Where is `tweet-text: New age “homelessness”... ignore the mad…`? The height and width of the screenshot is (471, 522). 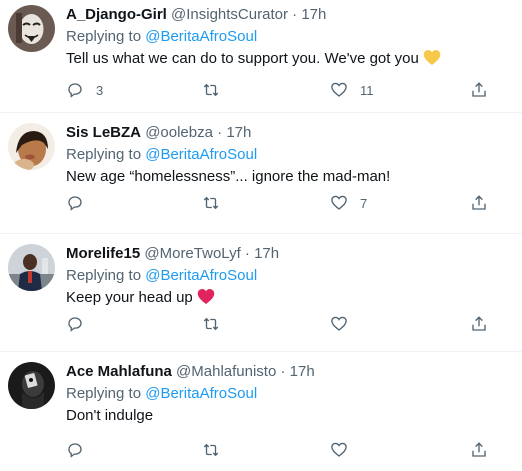 tweet-text: New age “homelessness”... ignore the mad… is located at coordinates (289, 177).